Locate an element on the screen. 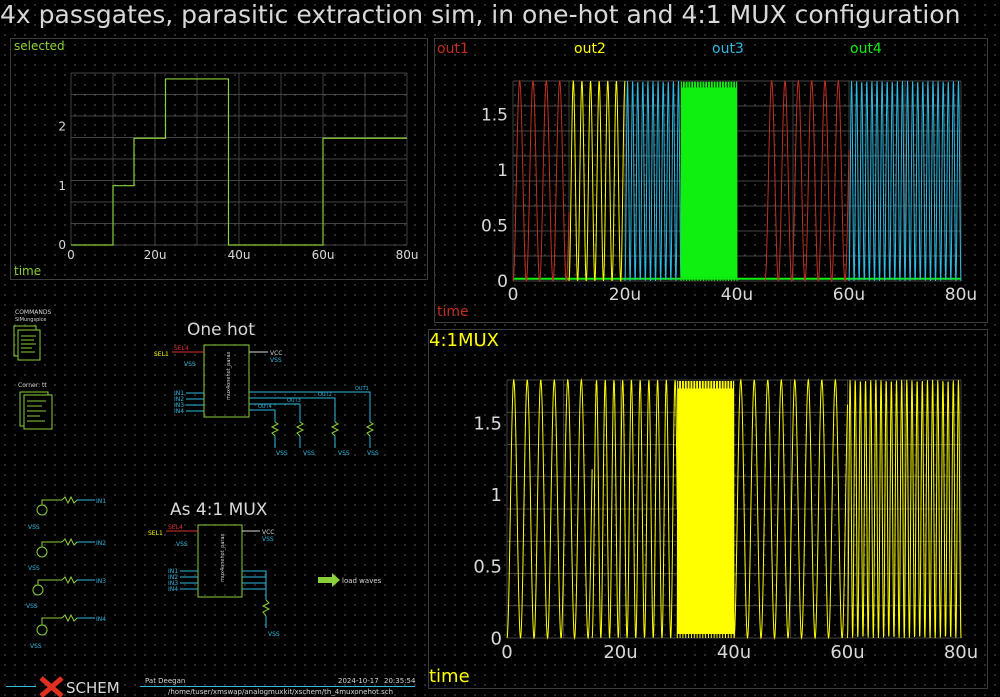 This screenshot has height=697, width=1000. footer-time: 20:35:54 is located at coordinates (400, 681).